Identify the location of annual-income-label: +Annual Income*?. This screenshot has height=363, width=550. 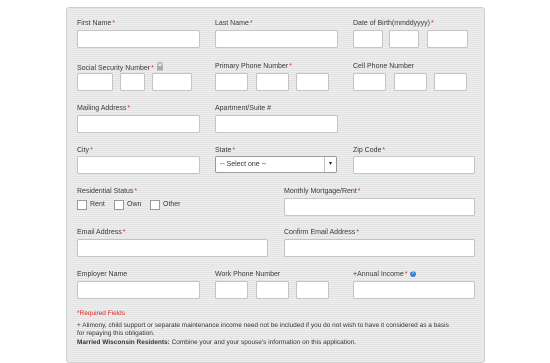
(384, 274).